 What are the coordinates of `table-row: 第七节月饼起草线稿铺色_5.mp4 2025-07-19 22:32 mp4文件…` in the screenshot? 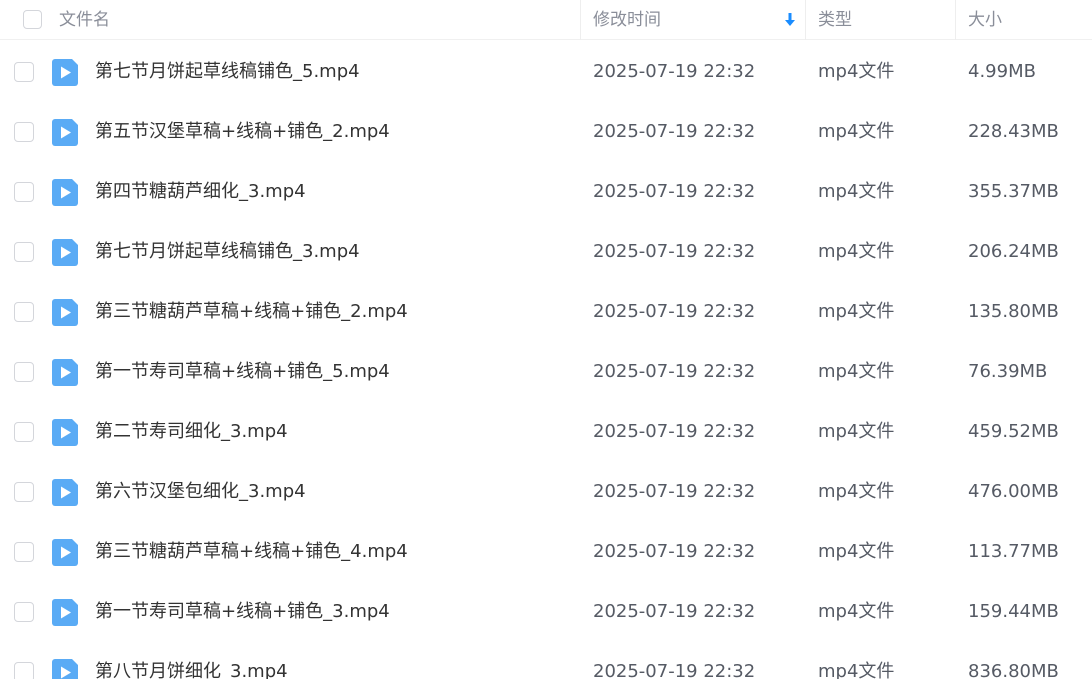 It's located at (546, 72).